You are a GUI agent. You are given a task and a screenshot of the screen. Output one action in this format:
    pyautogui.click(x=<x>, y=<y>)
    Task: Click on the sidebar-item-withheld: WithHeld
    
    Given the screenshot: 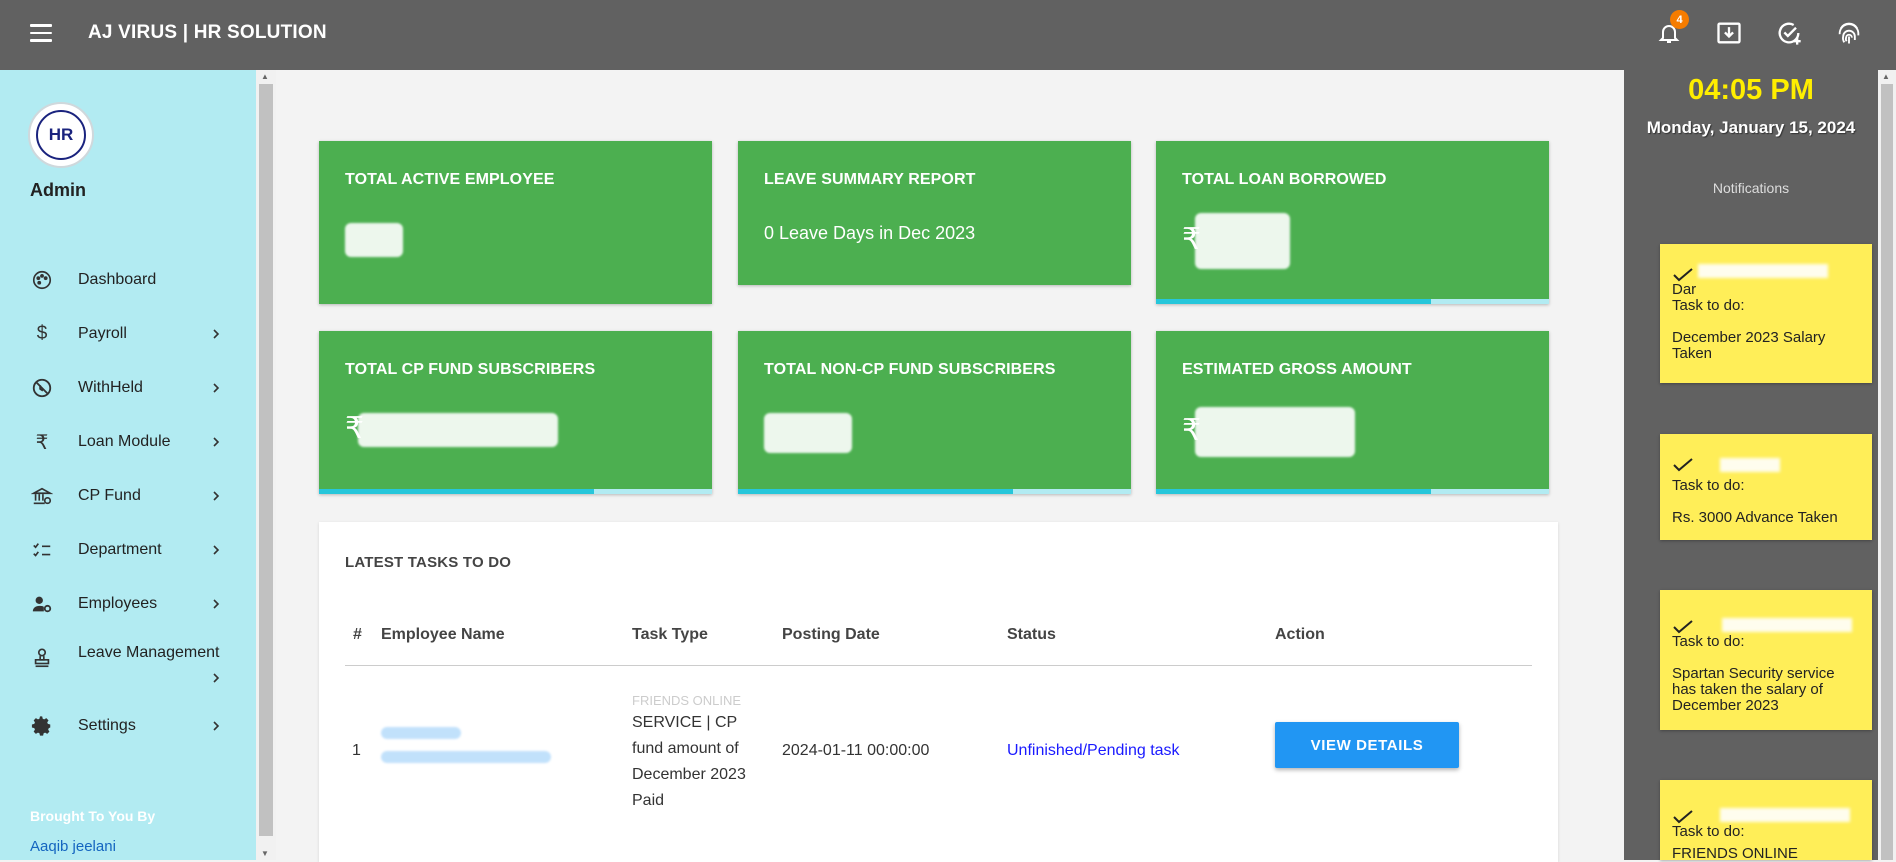 What is the action you would take?
    pyautogui.click(x=120, y=388)
    